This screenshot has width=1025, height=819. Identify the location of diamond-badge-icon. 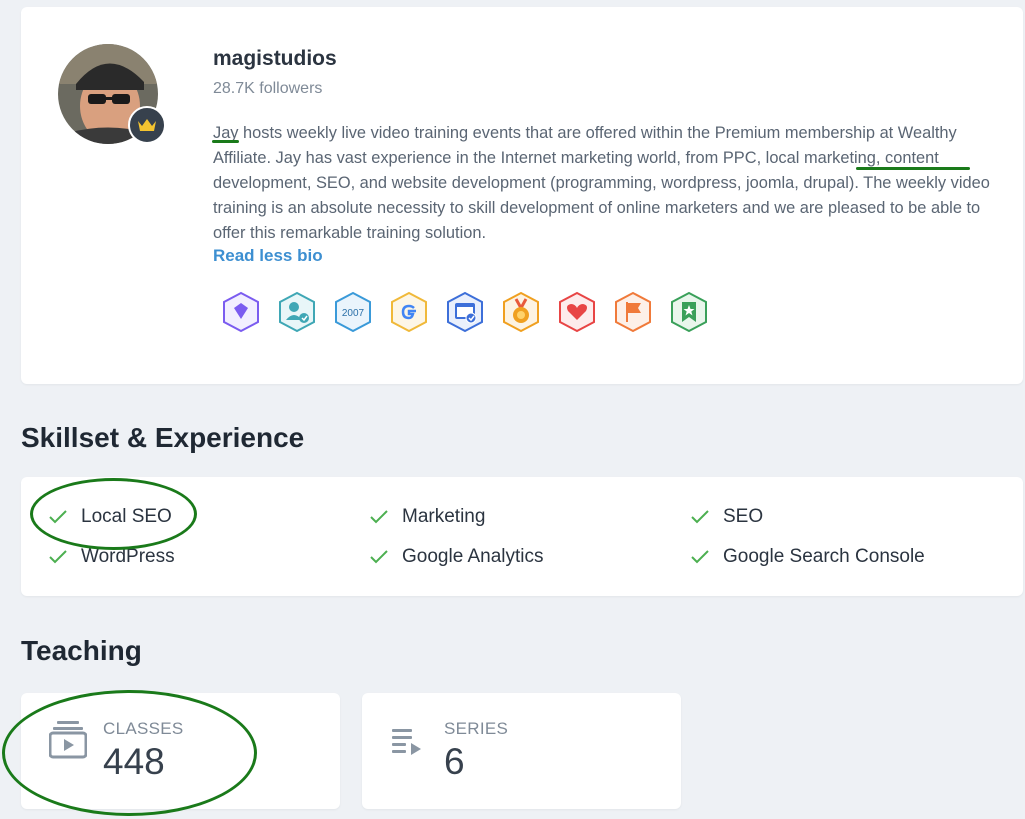
(241, 312).